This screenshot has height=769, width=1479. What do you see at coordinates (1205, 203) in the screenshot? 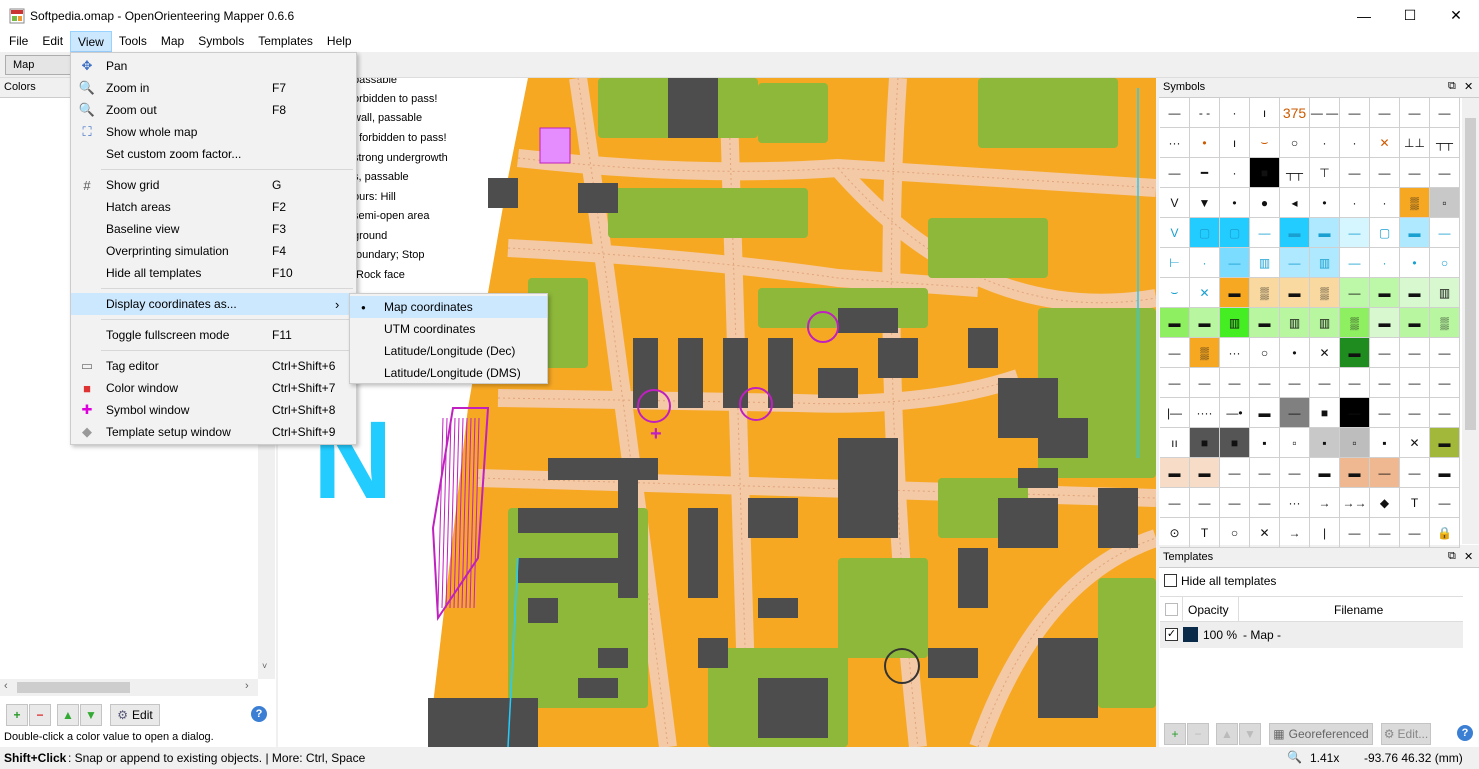
I see `symbol-cell: ▼` at bounding box center [1205, 203].